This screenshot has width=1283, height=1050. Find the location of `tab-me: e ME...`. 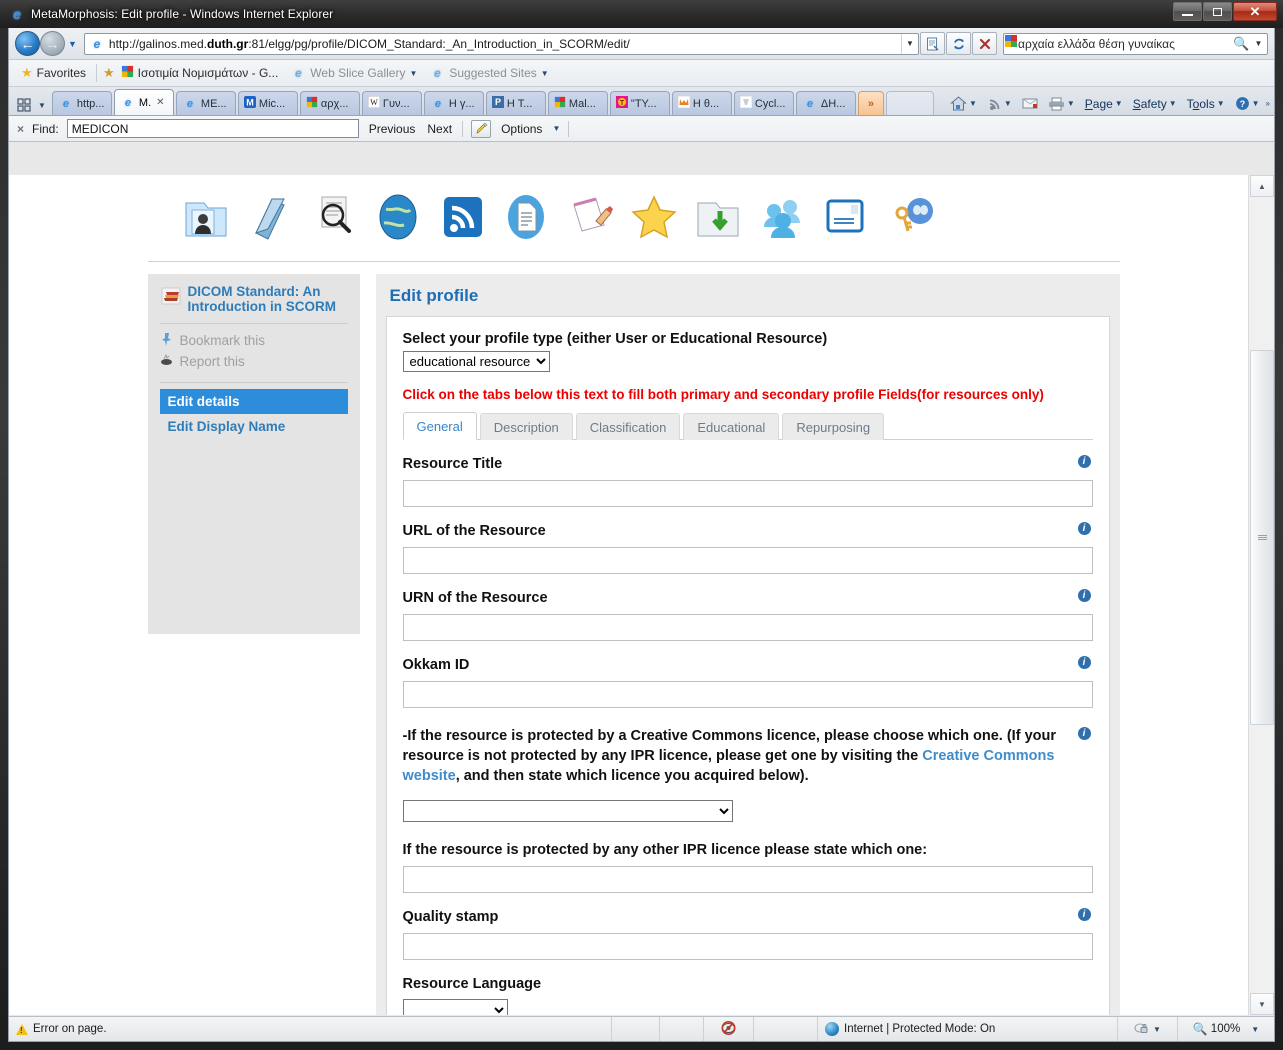

tab-me: e ME... is located at coordinates (205, 103).